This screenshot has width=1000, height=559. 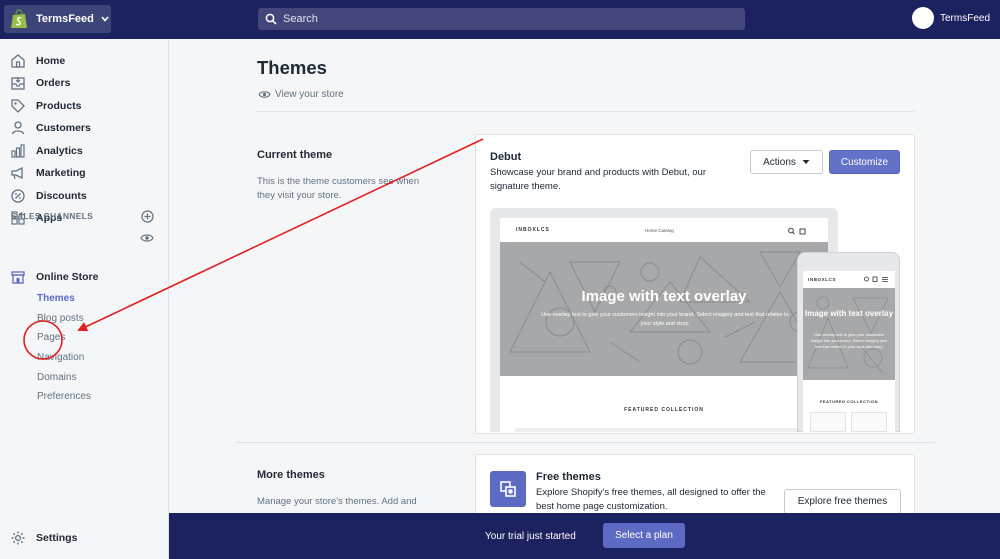 What do you see at coordinates (806, 162) in the screenshot?
I see `caret-down-icon` at bounding box center [806, 162].